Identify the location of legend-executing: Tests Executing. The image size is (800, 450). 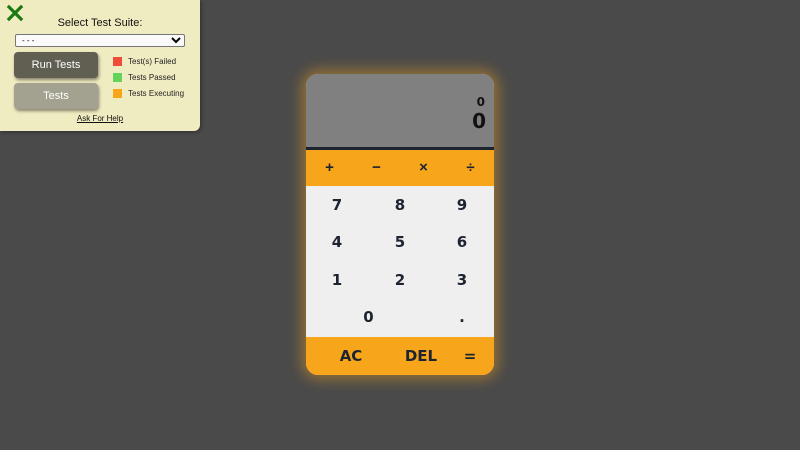
(148, 94).